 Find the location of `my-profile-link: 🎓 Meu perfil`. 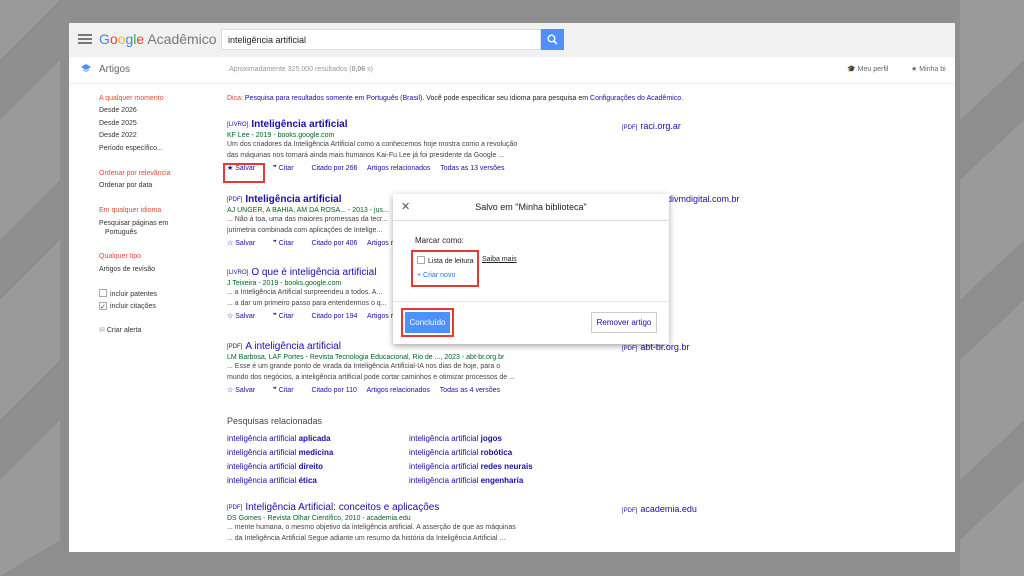

my-profile-link: 🎓 Meu perfil is located at coordinates (867, 69).